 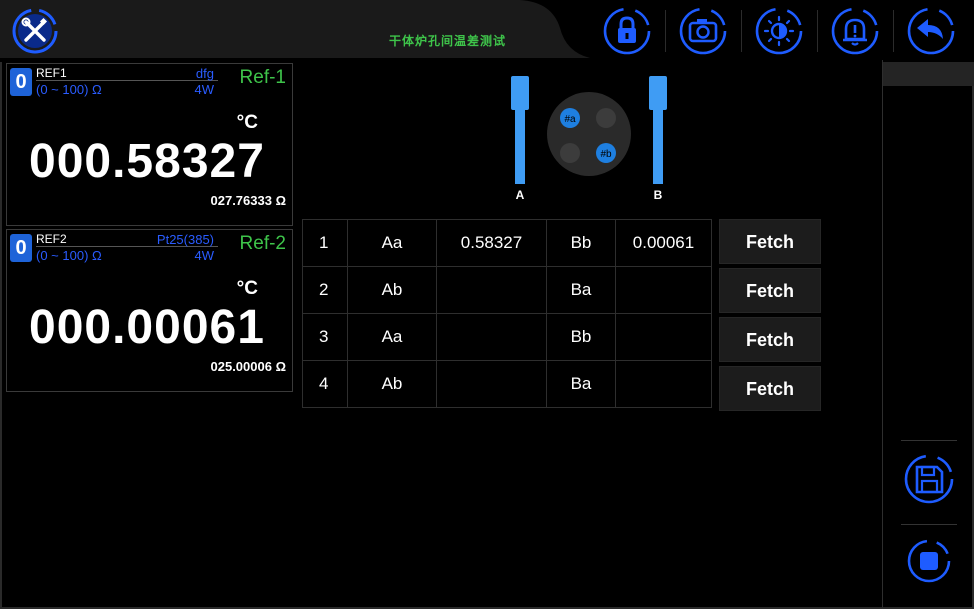 I want to click on probe-diagram: A #a #b B, so click(x=590, y=138).